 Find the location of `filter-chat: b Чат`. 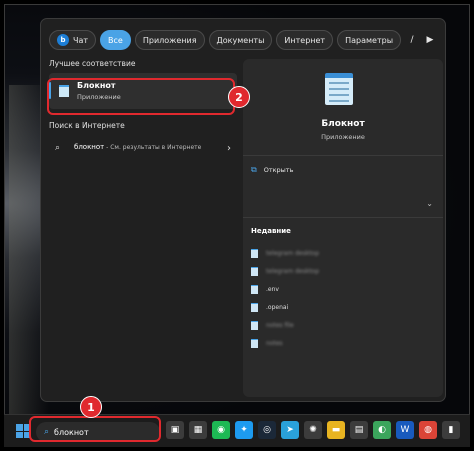

filter-chat: b Чат is located at coordinates (73, 40).